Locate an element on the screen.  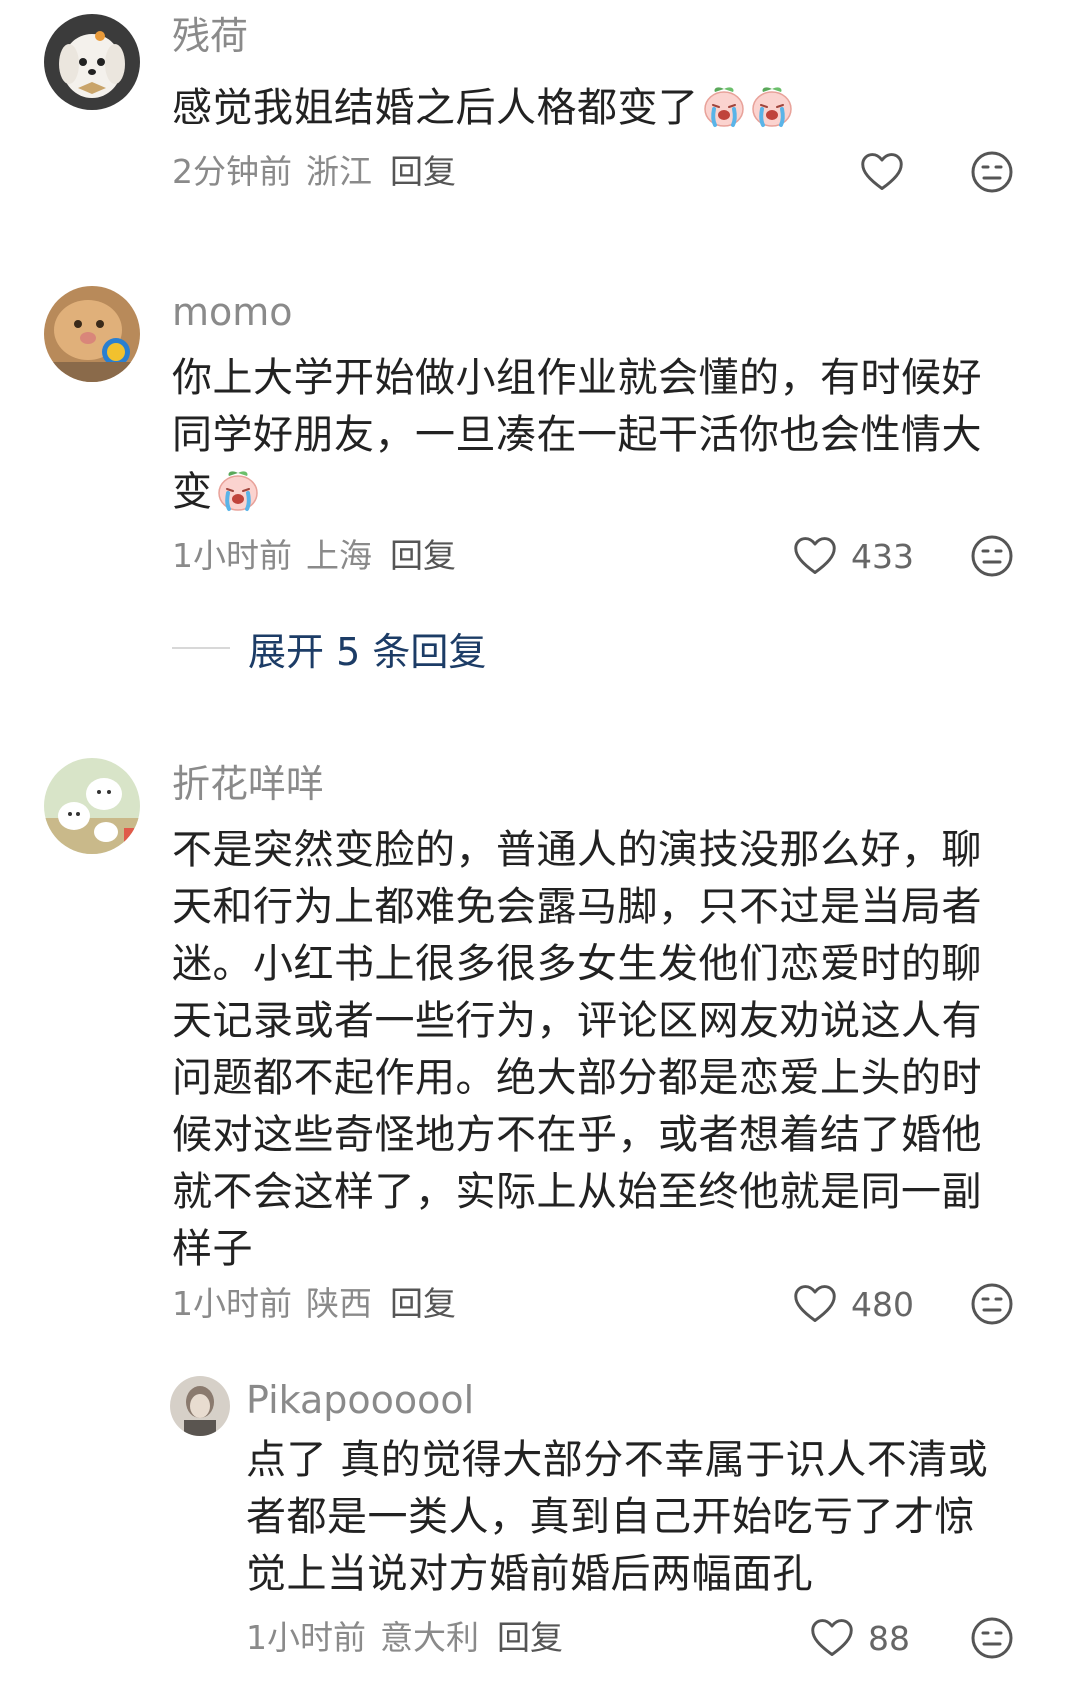
comment-line: 天记录或者一些行为，评论区网友劝说这人有 is located at coordinates (577, 1021).